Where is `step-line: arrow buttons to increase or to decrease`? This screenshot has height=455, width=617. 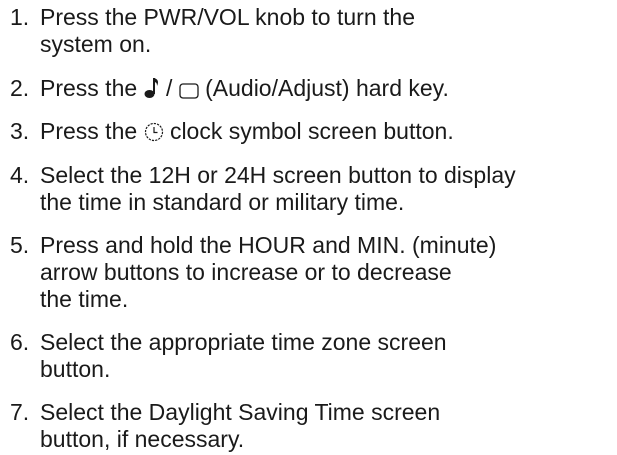
step-line: arrow buttons to increase or to decrease is located at coordinates (246, 272).